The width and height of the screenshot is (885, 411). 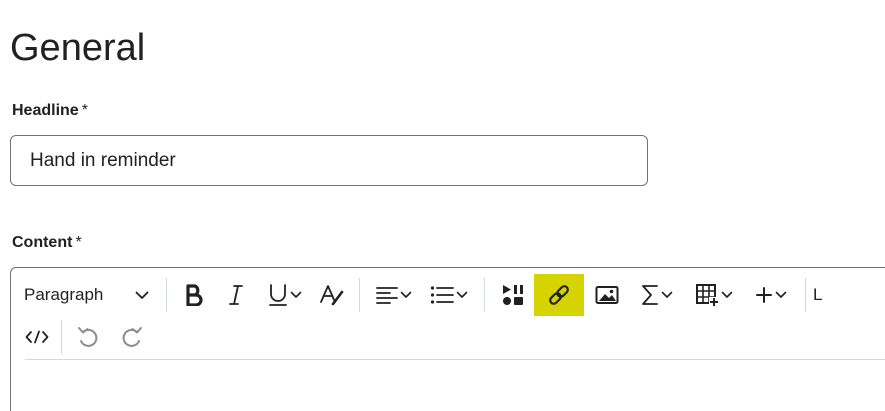 I want to click on content-label: Content *, so click(x=47, y=243).